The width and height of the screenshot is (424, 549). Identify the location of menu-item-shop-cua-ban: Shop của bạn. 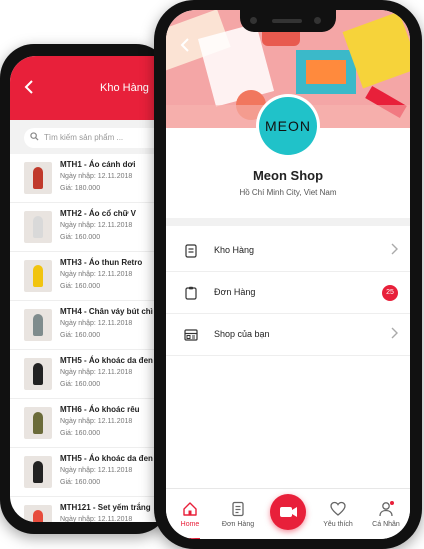
(288, 336).